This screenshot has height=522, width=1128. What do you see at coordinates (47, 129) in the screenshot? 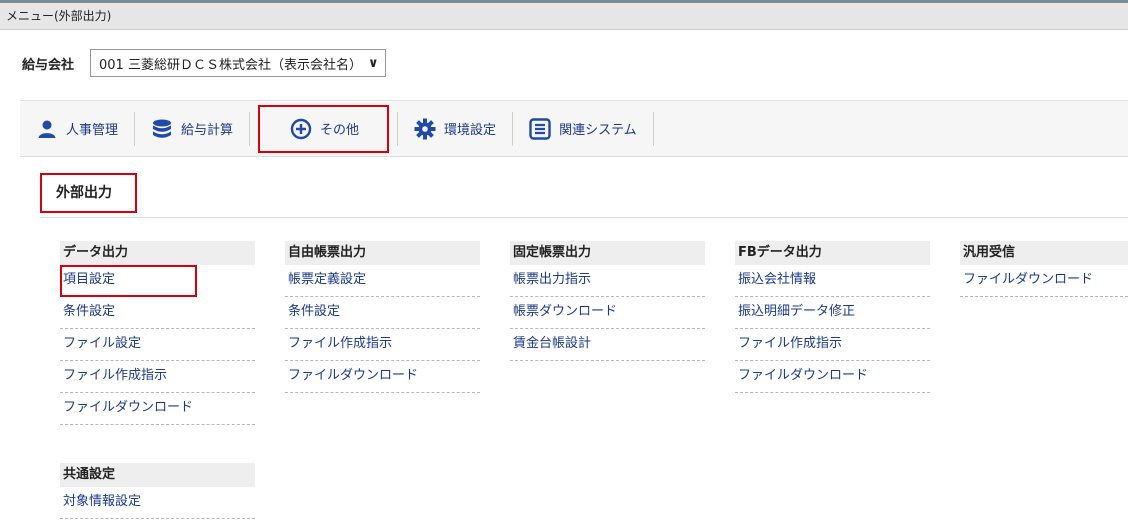
I see `person-icon` at bounding box center [47, 129].